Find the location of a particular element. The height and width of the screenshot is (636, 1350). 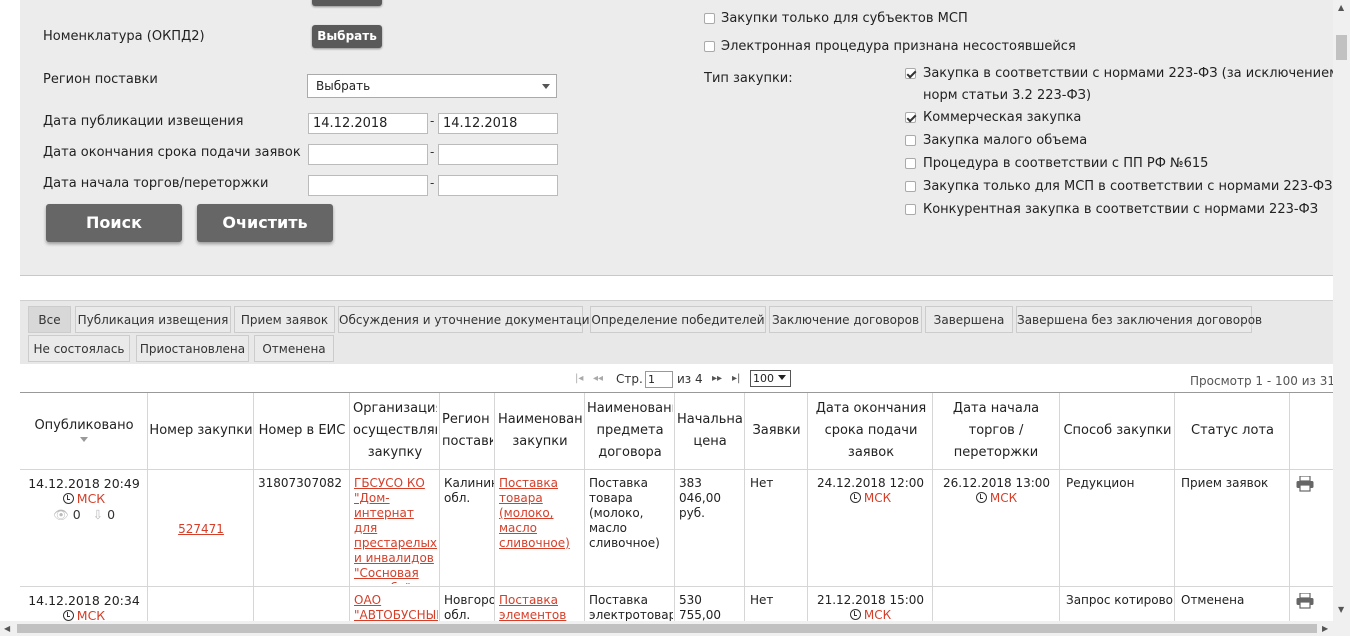

row1-published: 14.12.2018 20:49 МСК 👁 0 ⇩ 0 is located at coordinates (84, 499).